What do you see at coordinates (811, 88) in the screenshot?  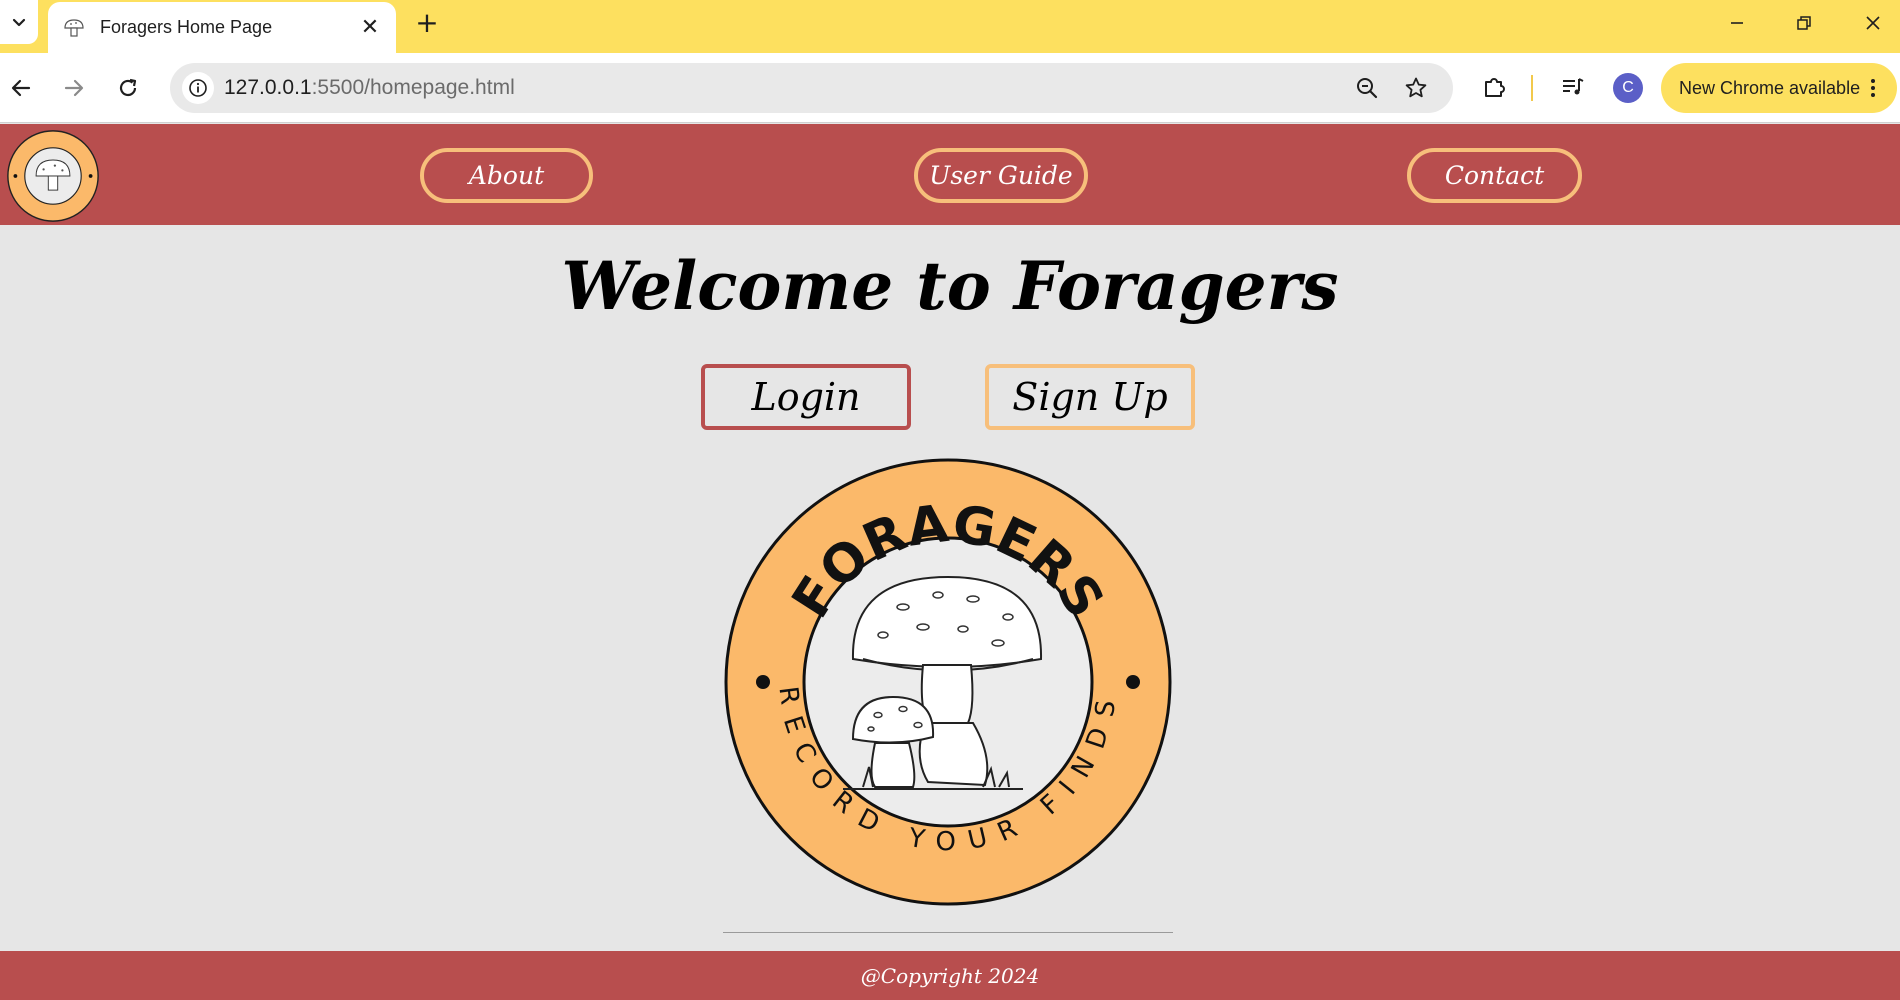 I see `address-bar: 127.0.0.1:5500/homepage.html` at bounding box center [811, 88].